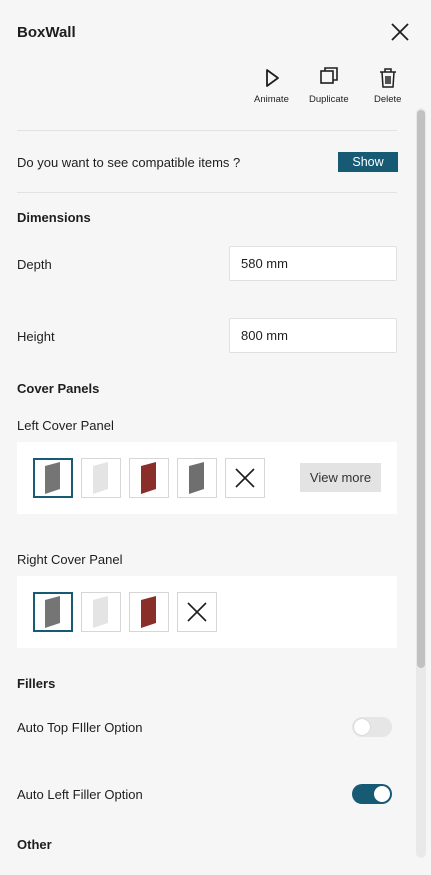 The image size is (431, 875). What do you see at coordinates (80, 794) in the screenshot?
I see `auto-left-filler-label: Auto Left Filler Option` at bounding box center [80, 794].